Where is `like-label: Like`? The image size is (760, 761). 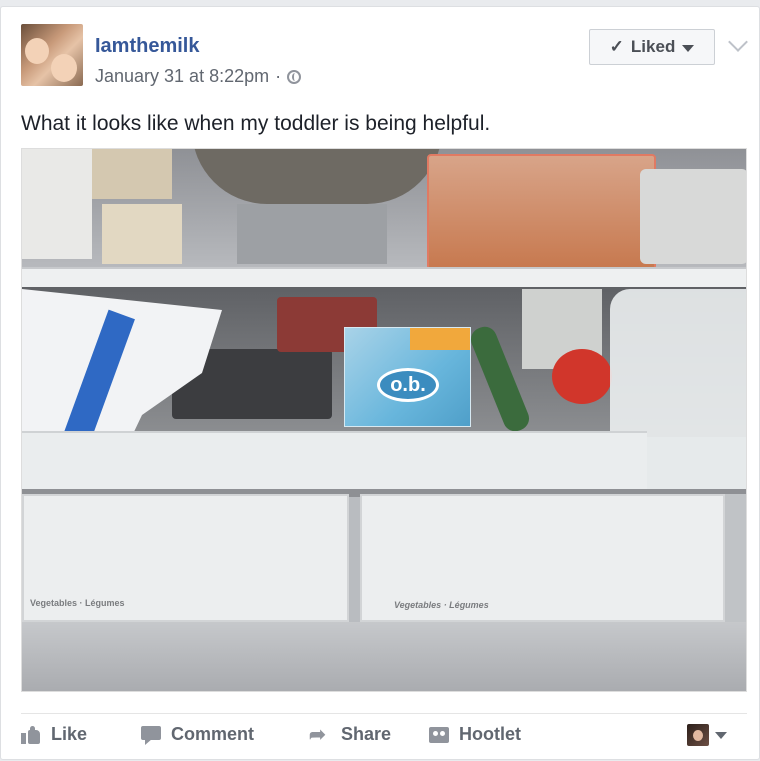
like-label: Like is located at coordinates (69, 734).